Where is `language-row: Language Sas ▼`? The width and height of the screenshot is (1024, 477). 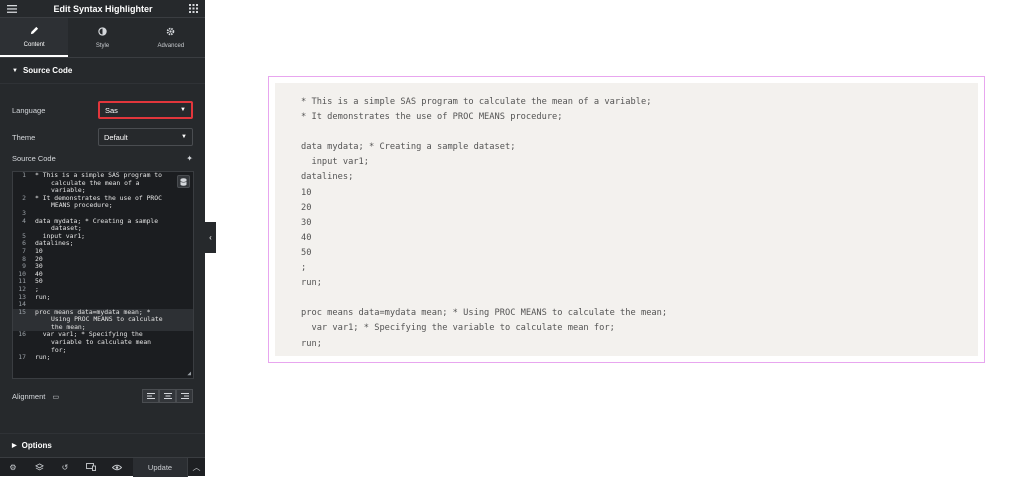 language-row: Language Sas ▼ is located at coordinates (102, 110).